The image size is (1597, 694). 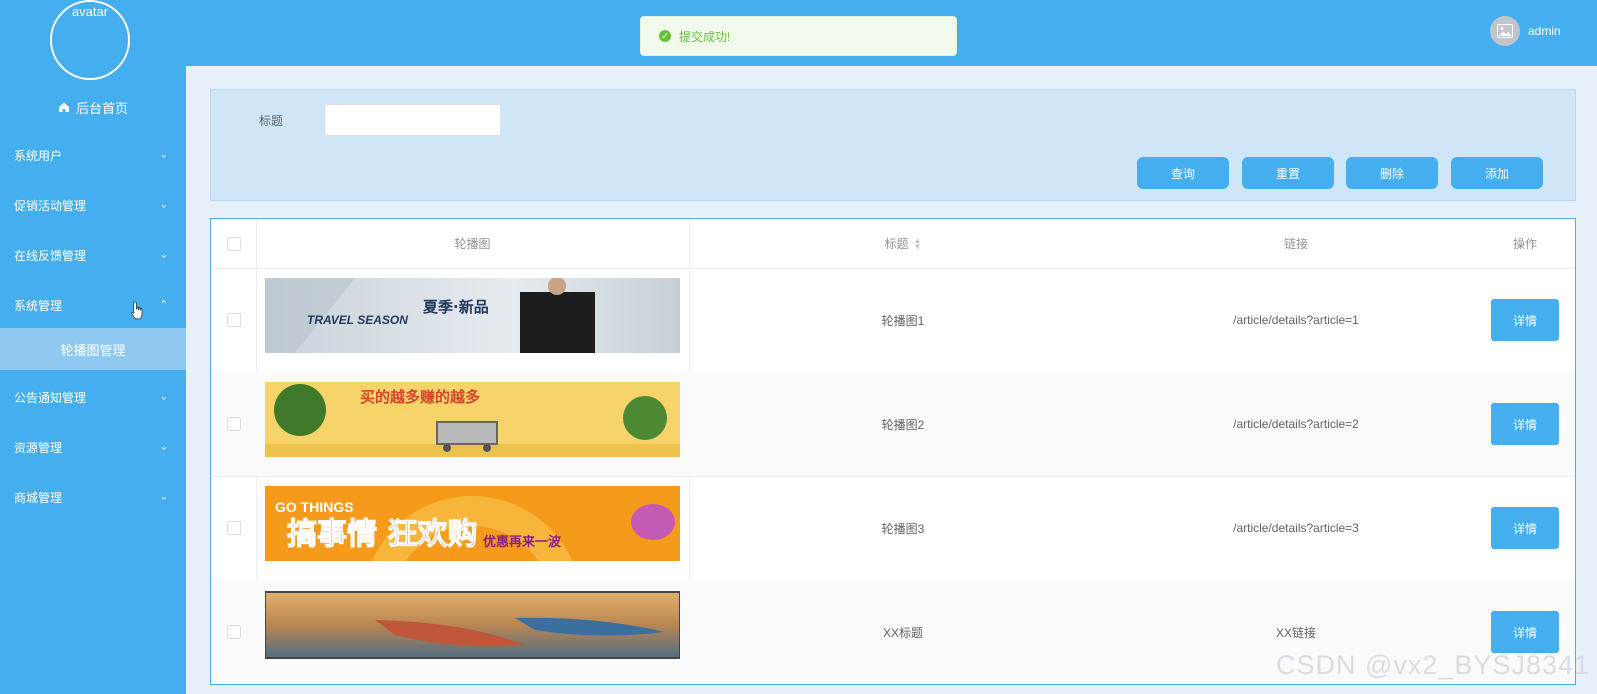 What do you see at coordinates (1296, 528) in the screenshot?
I see `row-link: /article/details?article=3` at bounding box center [1296, 528].